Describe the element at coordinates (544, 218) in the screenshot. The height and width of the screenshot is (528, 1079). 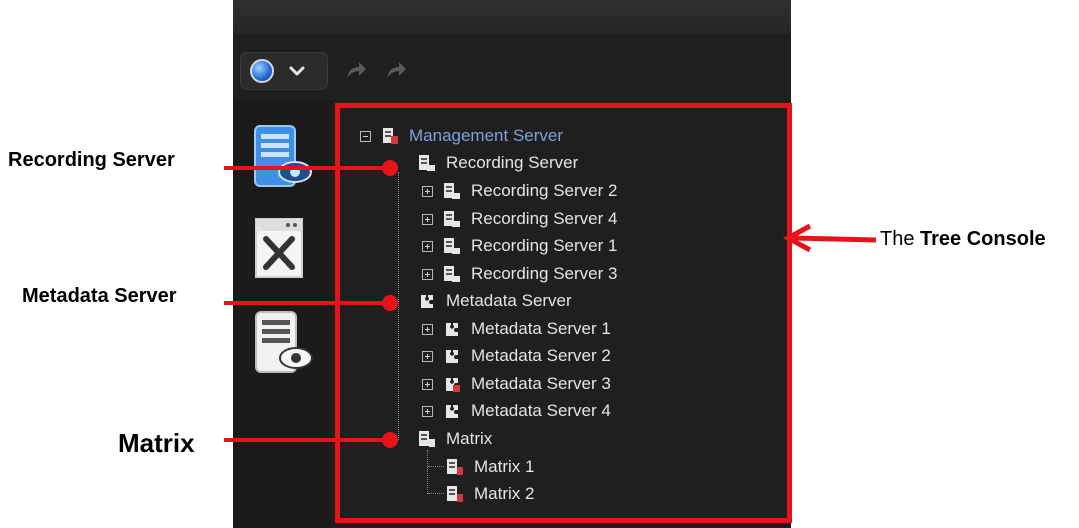
I see `tree-node-label: Recording Server 4` at that location.